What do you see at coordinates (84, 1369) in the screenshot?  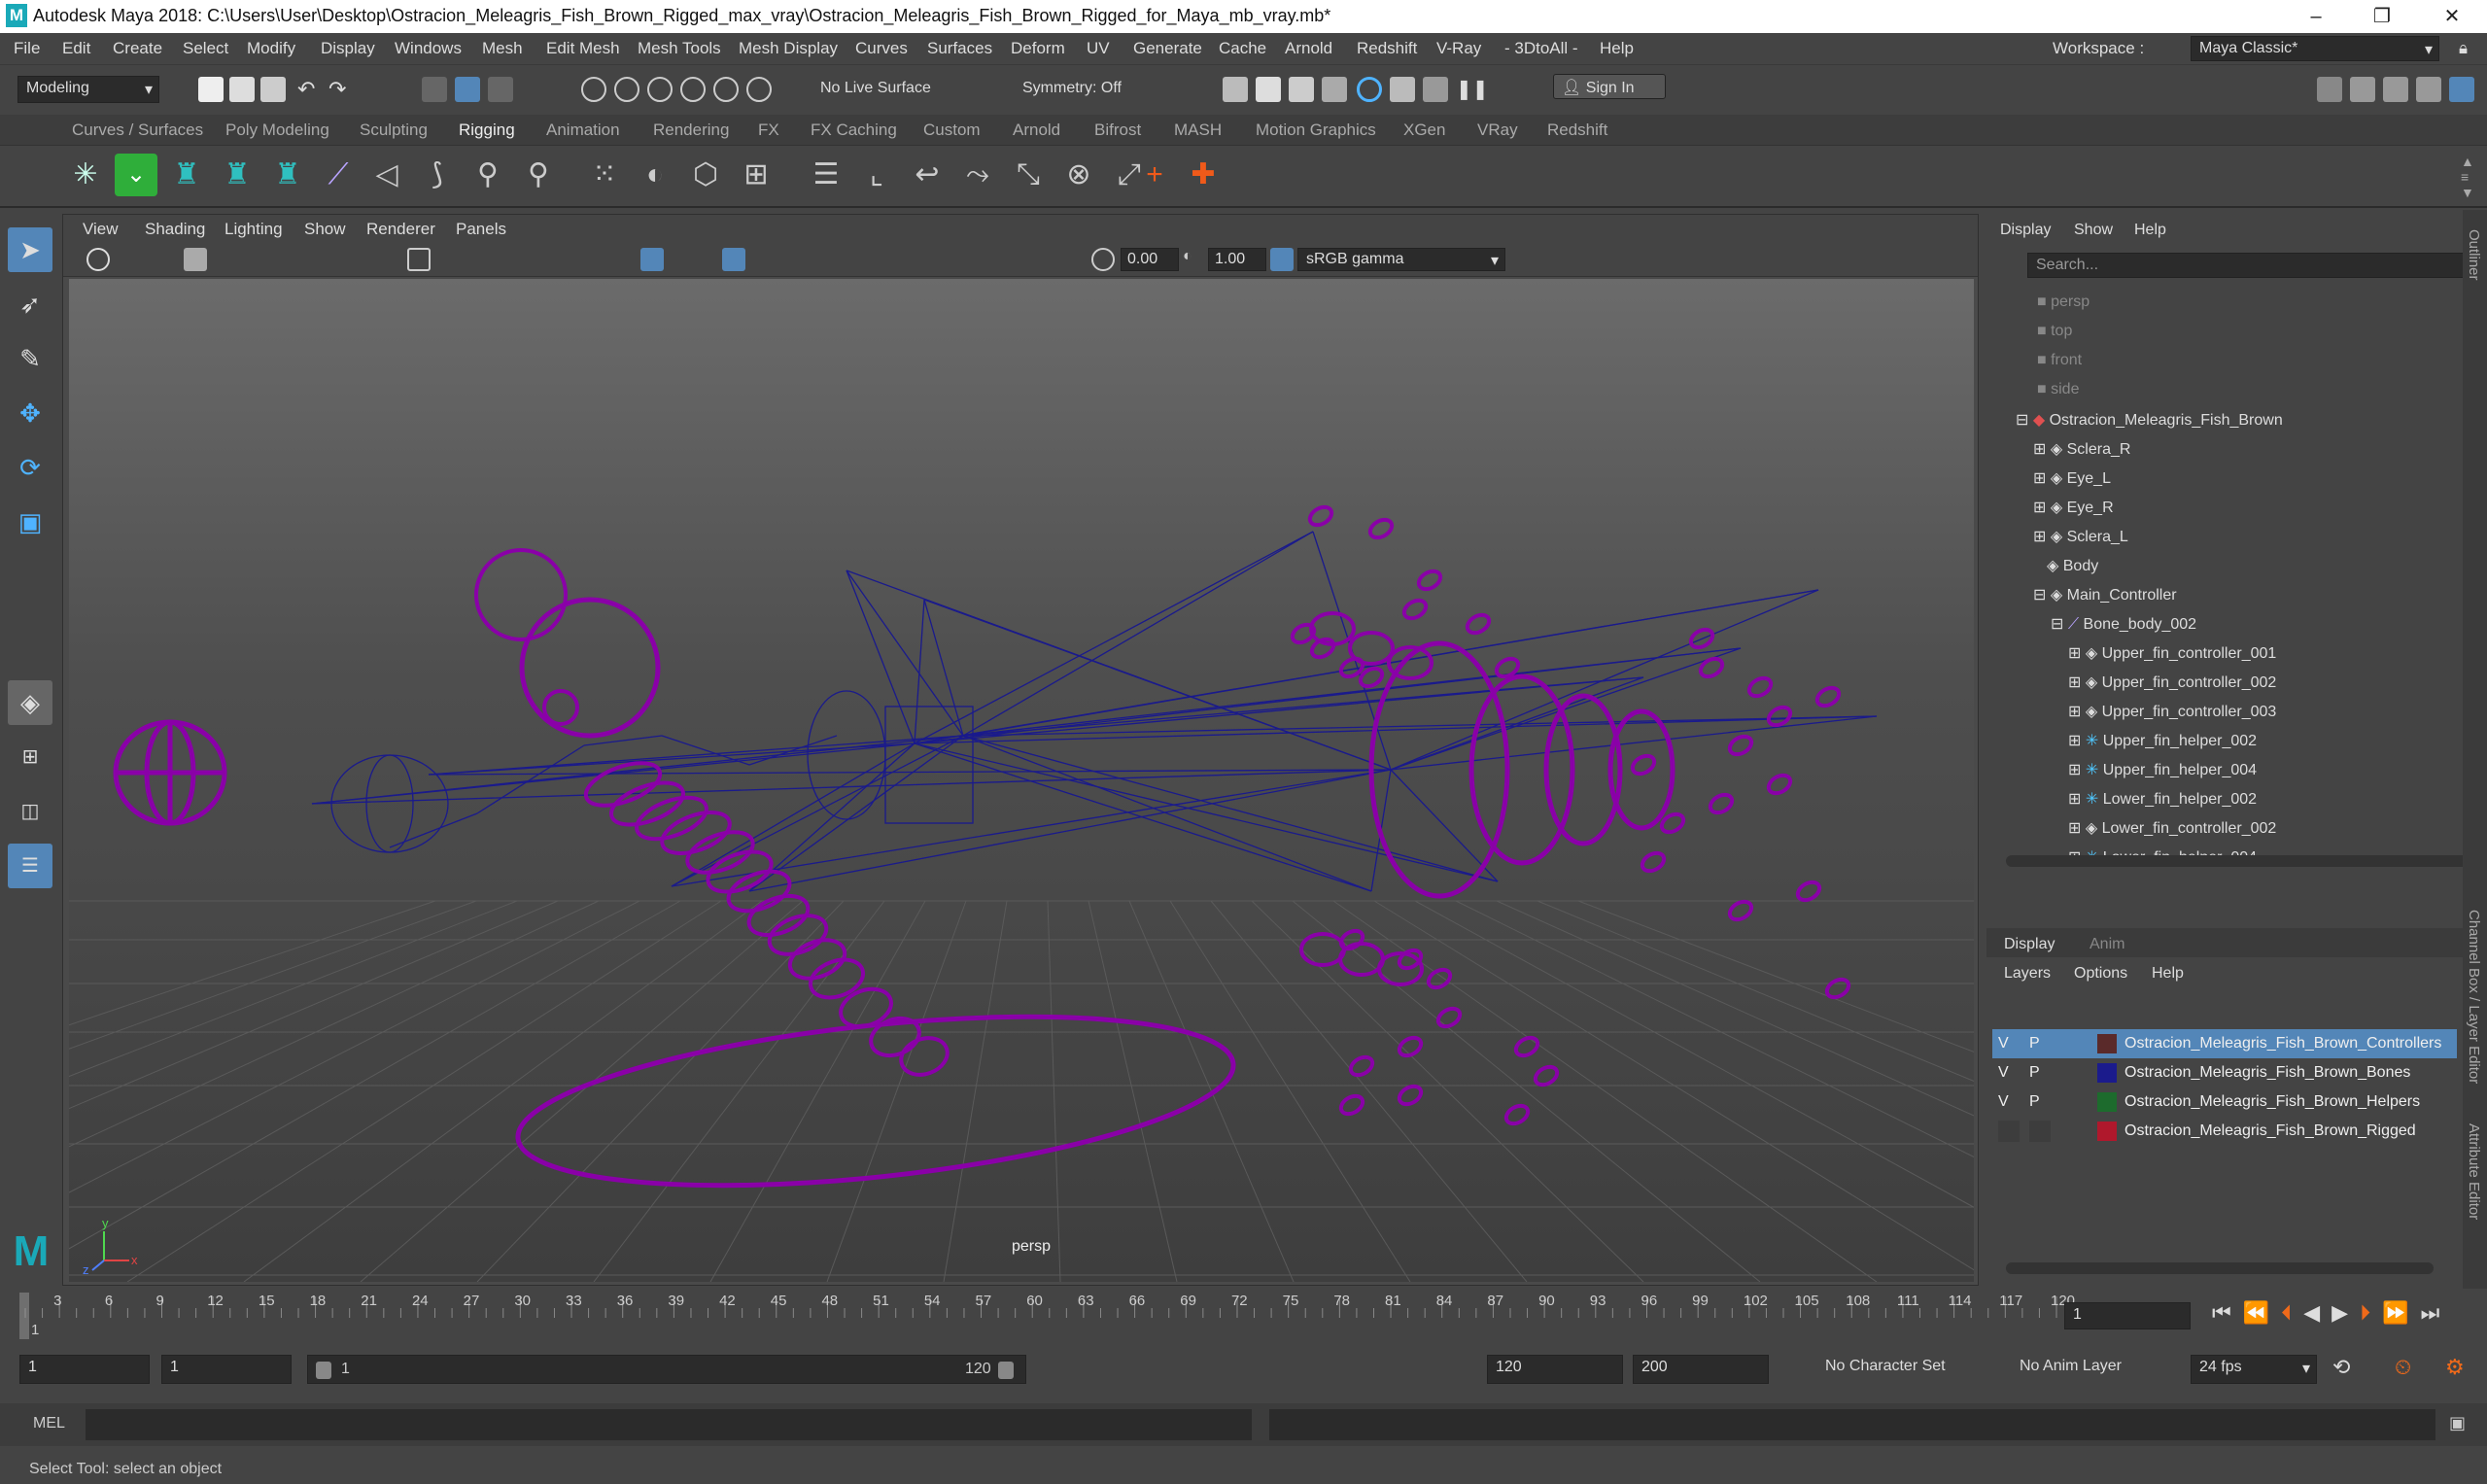 I see `animation-start-field: 1` at bounding box center [84, 1369].